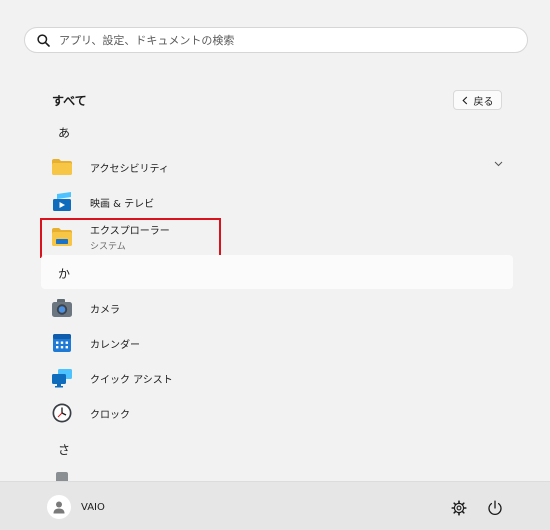 The height and width of the screenshot is (530, 550). I want to click on app-item-accessibility: アクセシビリティ, so click(277, 167).